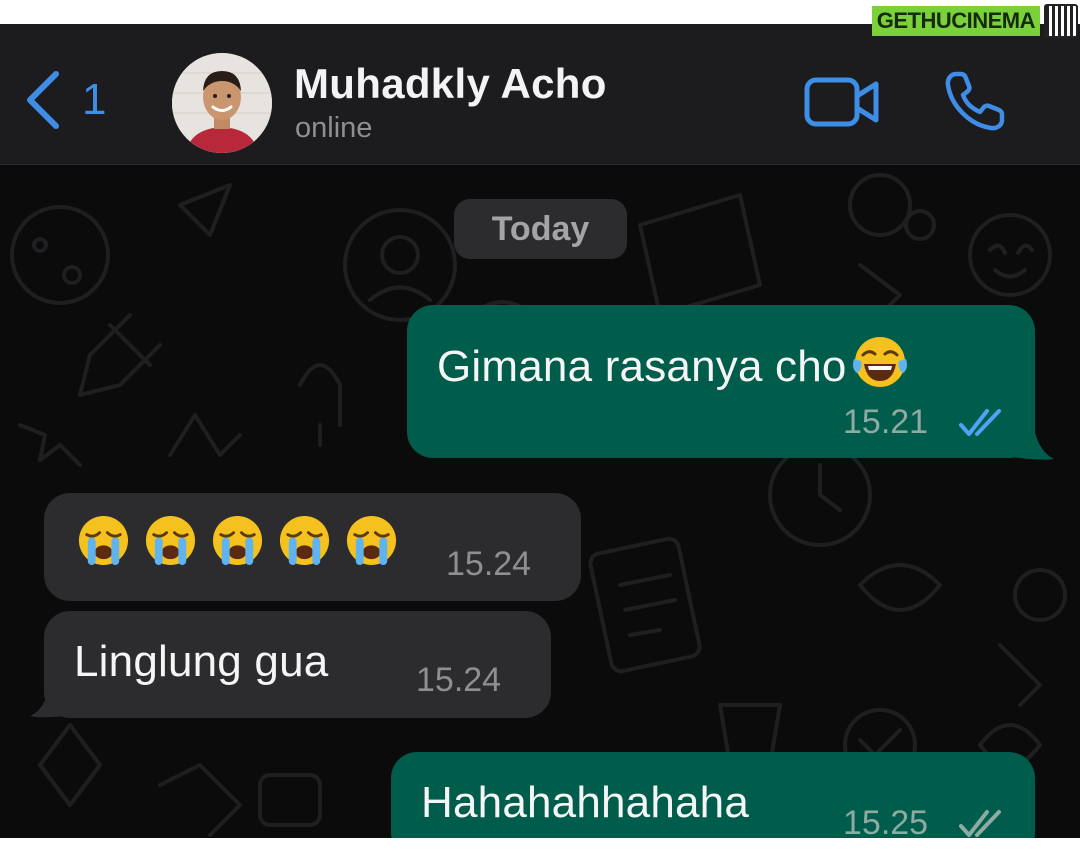 The height and width of the screenshot is (864, 1080). I want to click on delivered-double-check-icon, so click(980, 823).